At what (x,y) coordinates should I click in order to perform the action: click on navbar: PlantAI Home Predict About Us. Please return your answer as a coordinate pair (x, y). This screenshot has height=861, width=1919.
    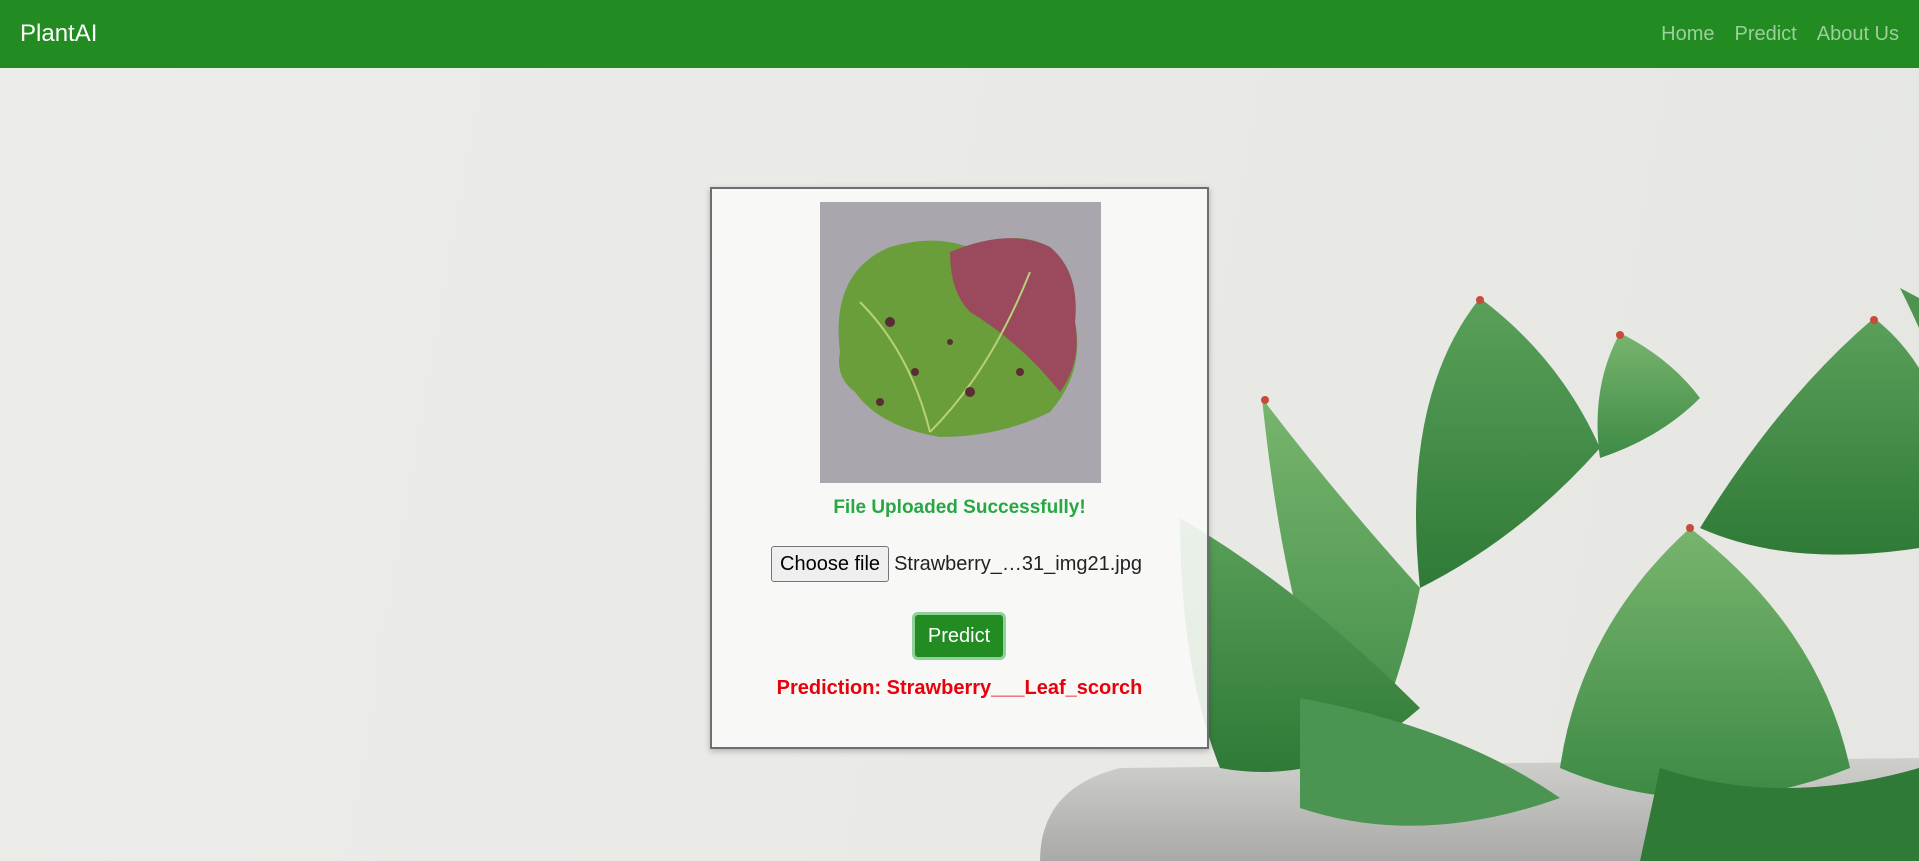
    Looking at the image, I should click on (959, 34).